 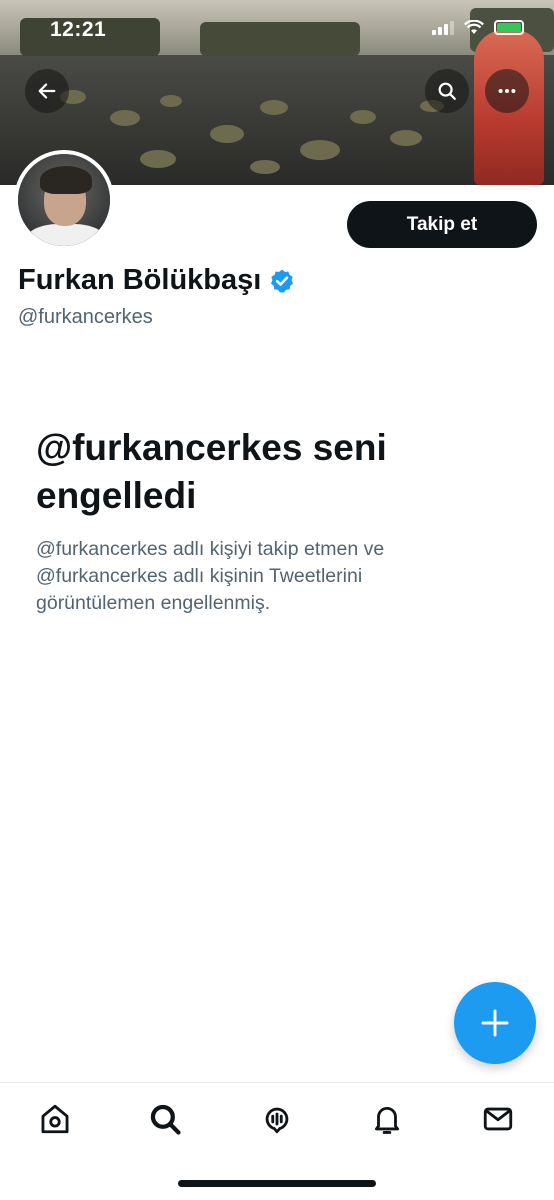 I want to click on blocked-title: @furkancerkes seni engelledi, so click(x=211, y=471).